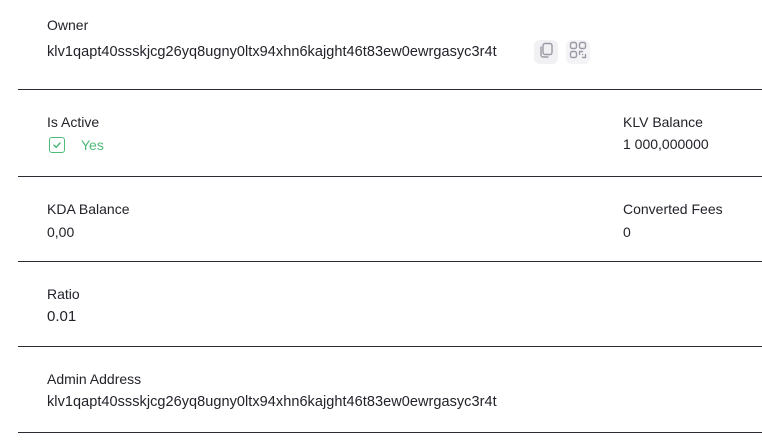 This screenshot has width=762, height=441. Describe the element at coordinates (94, 379) in the screenshot. I see `admin-address-label: Admin Address` at that location.